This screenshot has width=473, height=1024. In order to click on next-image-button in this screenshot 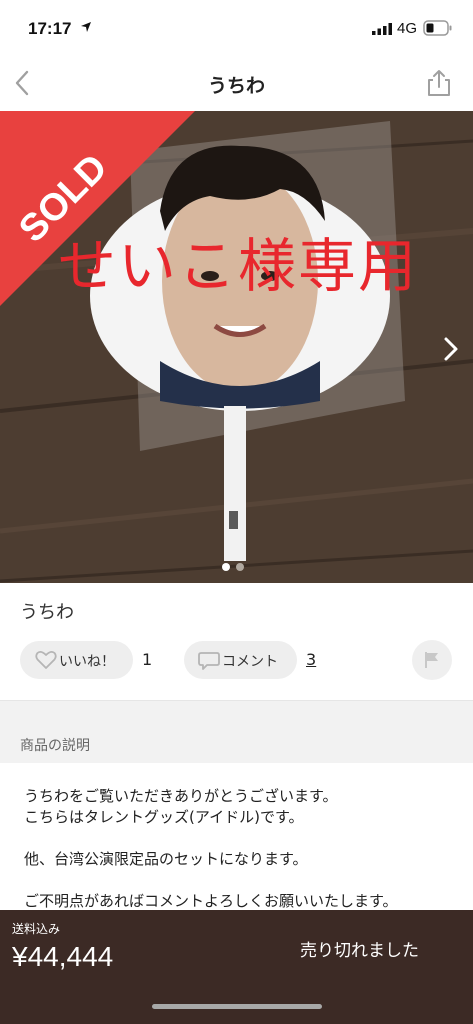, I will do `click(451, 349)`.